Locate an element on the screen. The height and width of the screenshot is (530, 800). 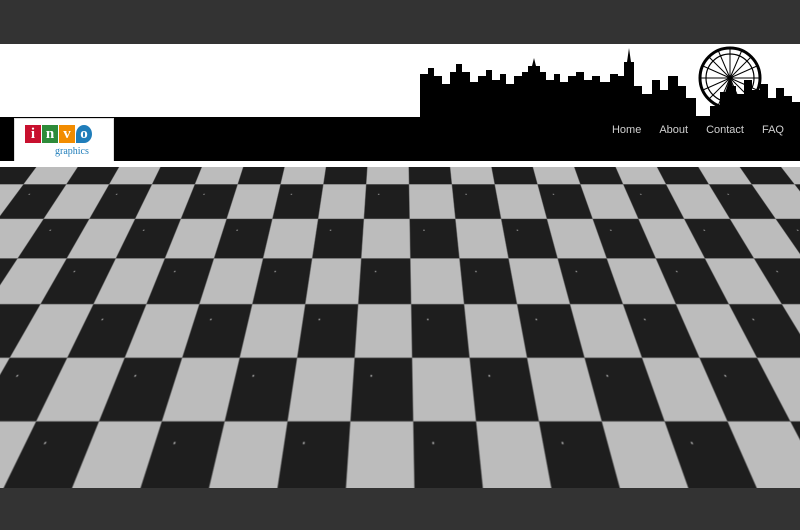
brand-logo: i n v o graphics is located at coordinates (64, 140).